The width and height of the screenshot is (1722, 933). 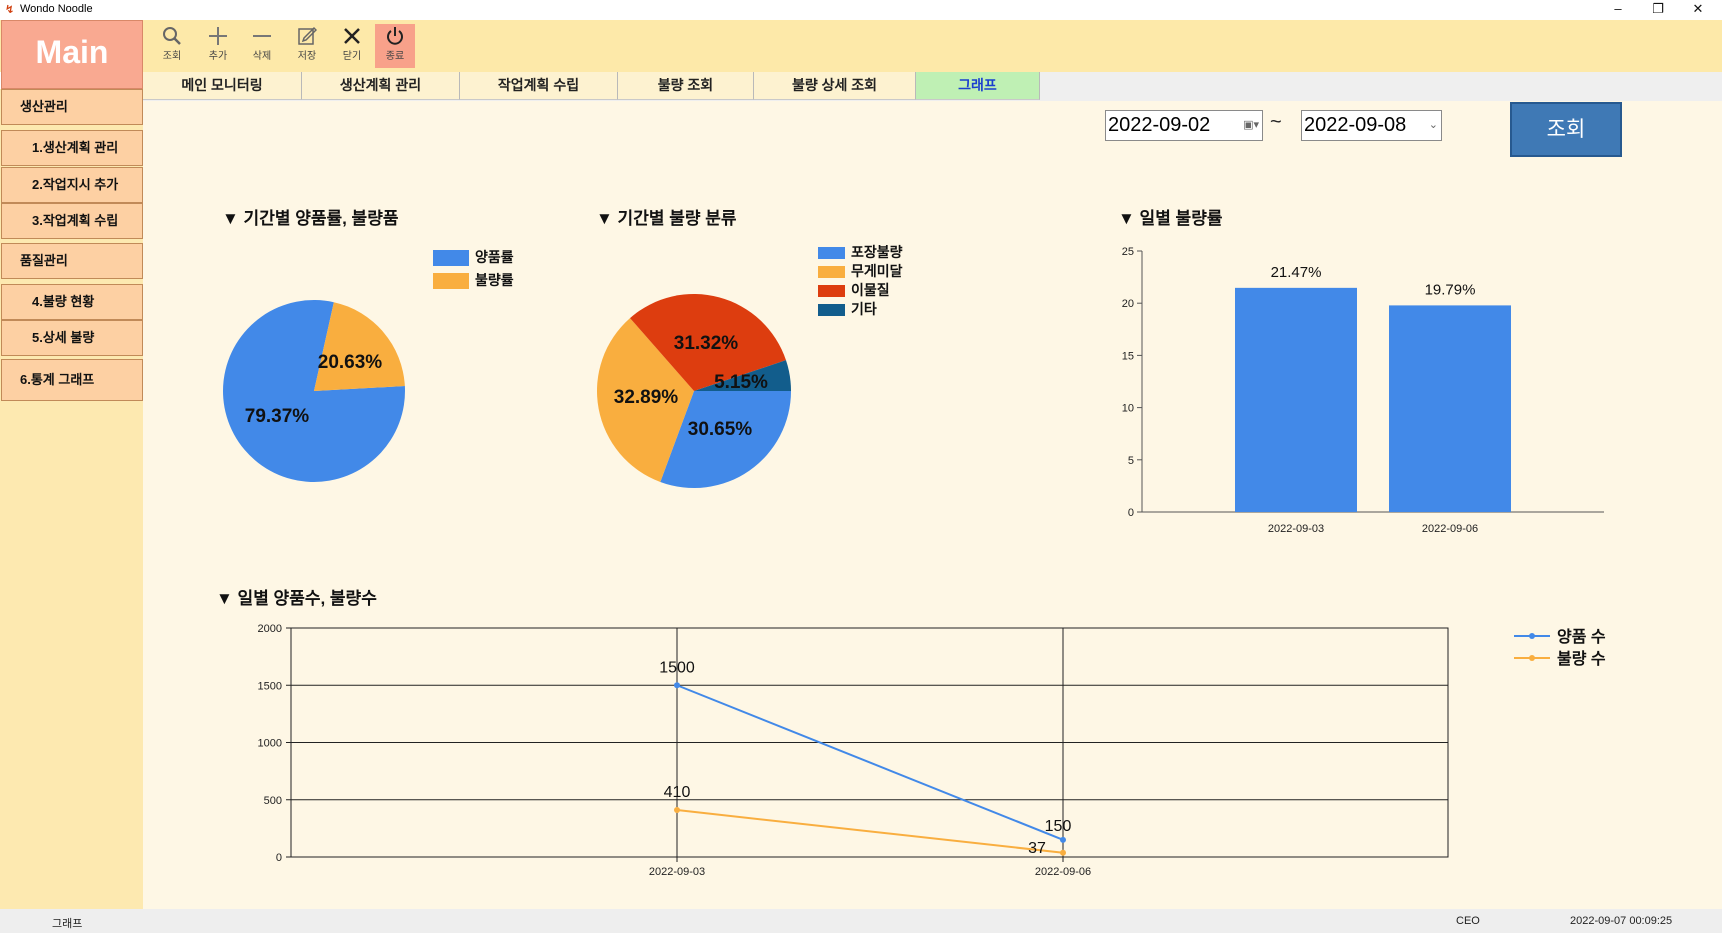 I want to click on status-datetime: 2022-09-07 00:09:25, so click(x=1621, y=921).